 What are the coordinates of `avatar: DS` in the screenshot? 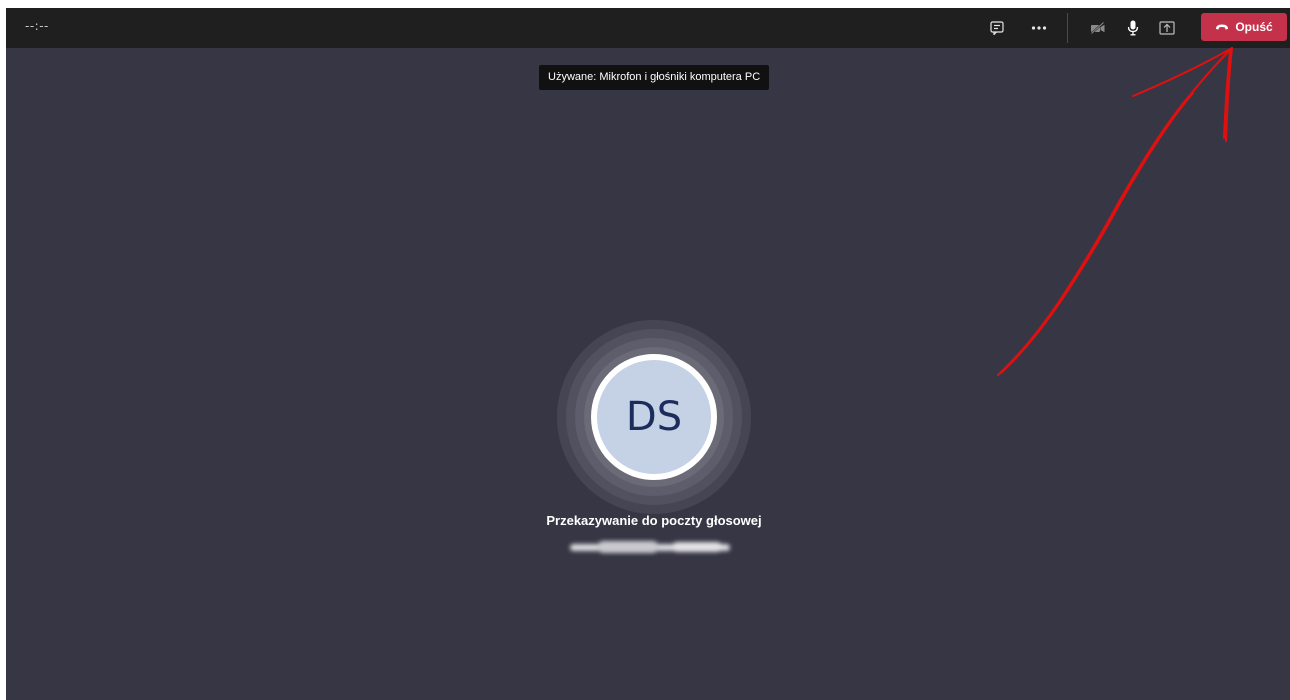 It's located at (654, 417).